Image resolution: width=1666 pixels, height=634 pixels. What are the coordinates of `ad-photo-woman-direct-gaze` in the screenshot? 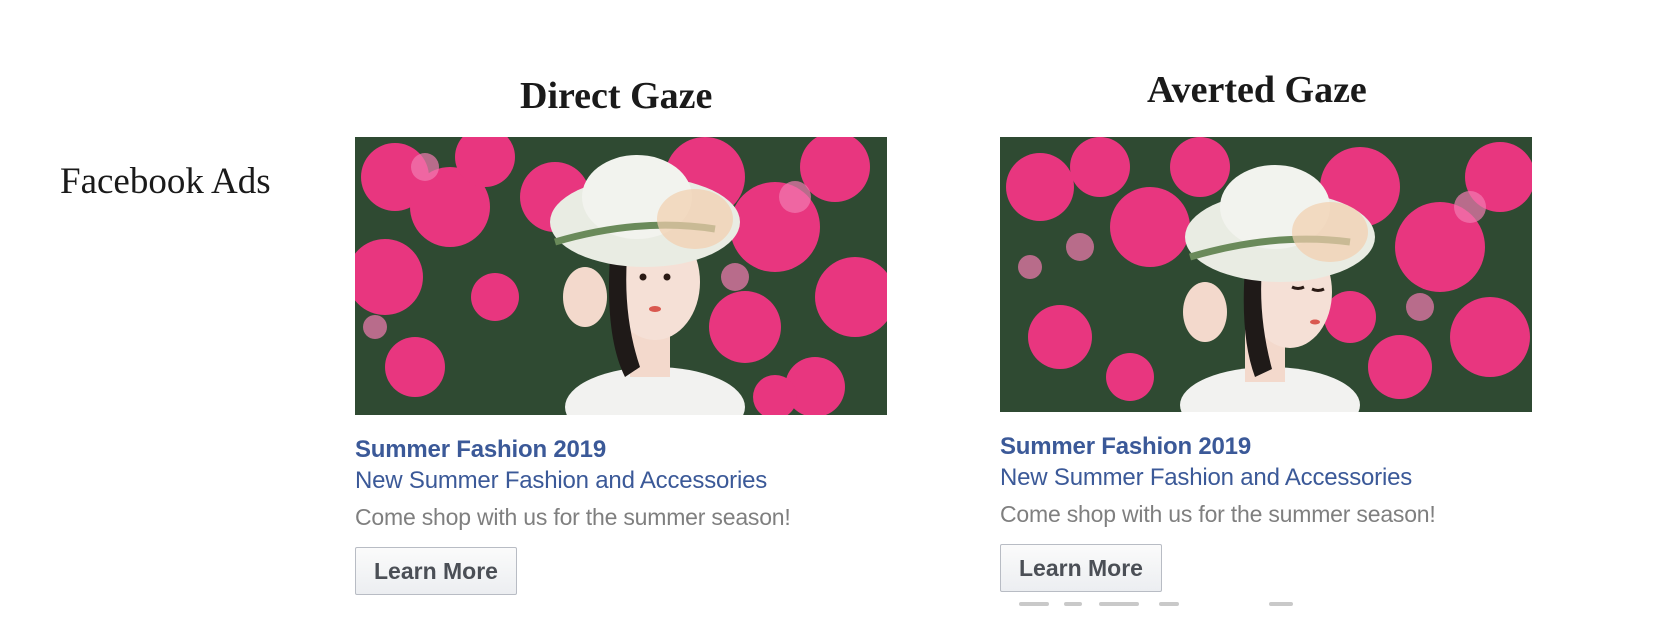 It's located at (621, 276).